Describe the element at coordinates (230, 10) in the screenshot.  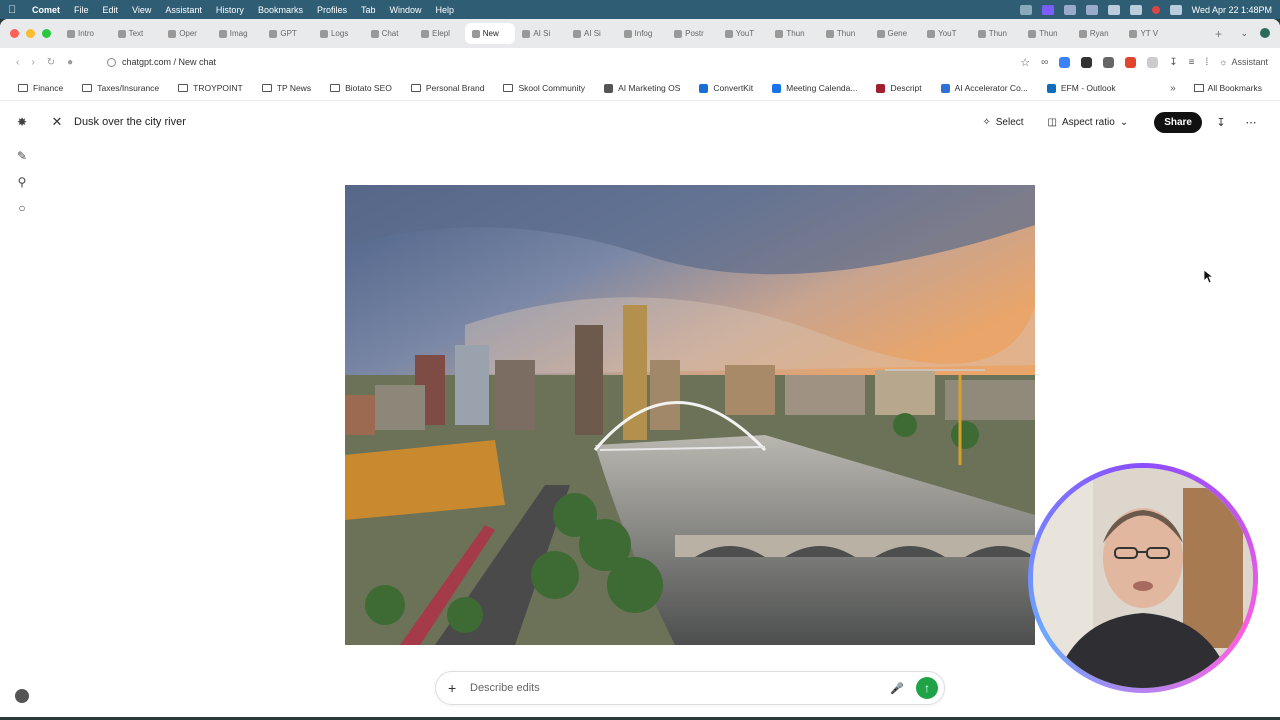
I see `menu-history: History` at that location.